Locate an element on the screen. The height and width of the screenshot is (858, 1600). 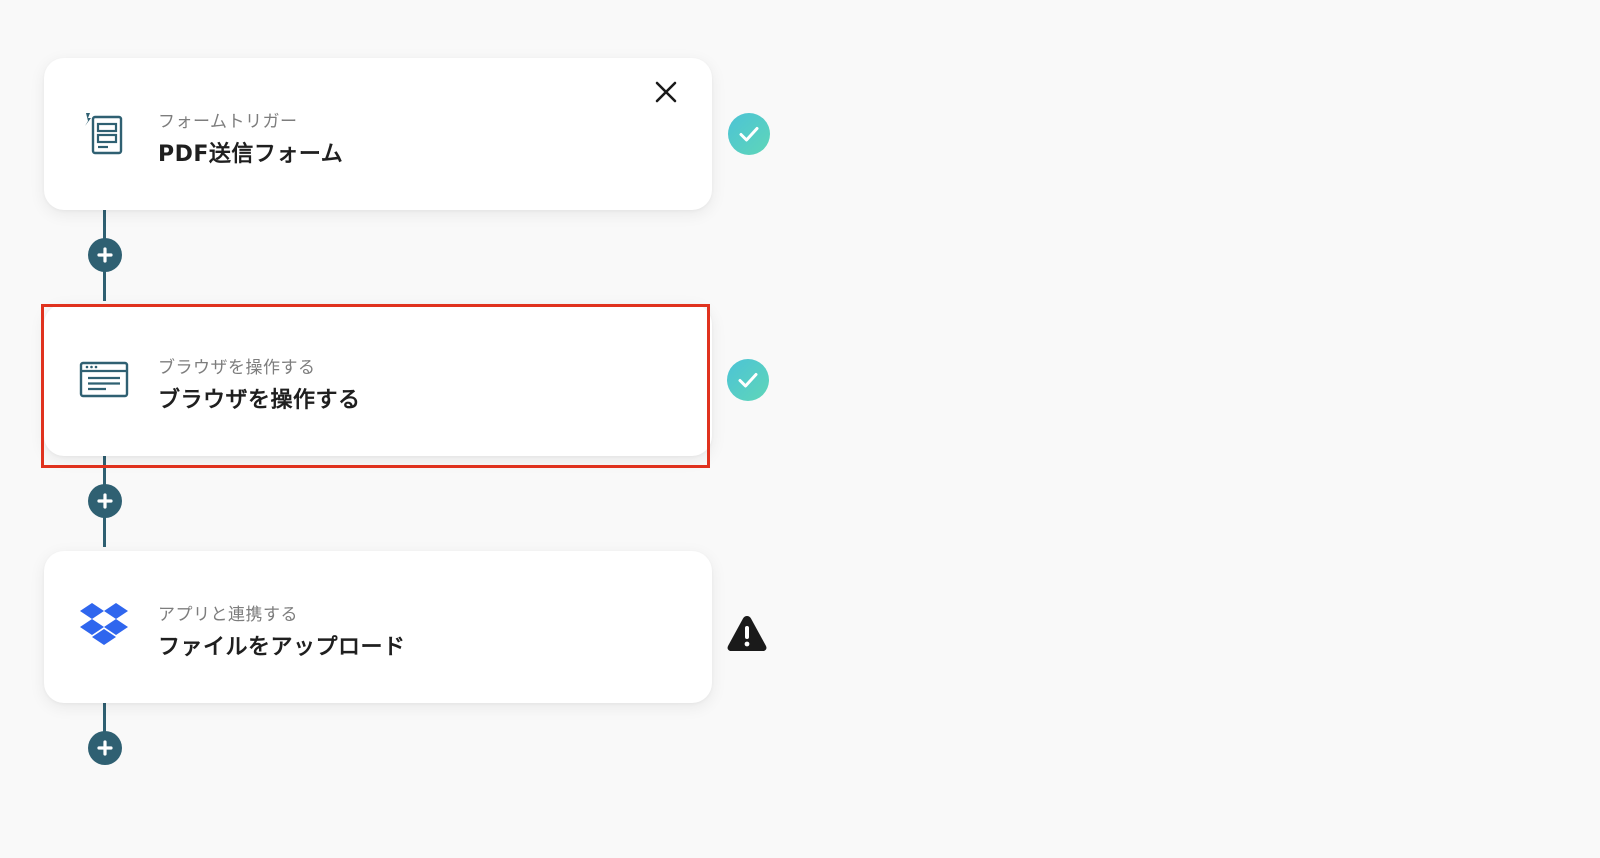
warning-icon is located at coordinates (747, 633).